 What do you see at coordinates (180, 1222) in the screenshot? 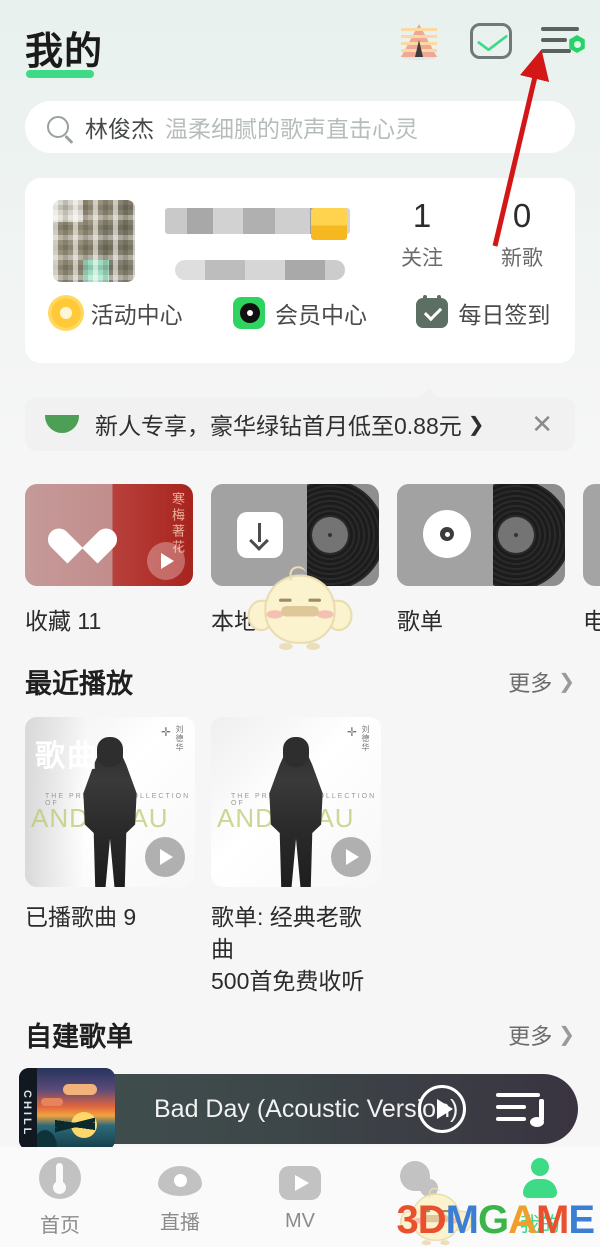
I see `nav-item-live-label: 直播` at bounding box center [180, 1222].